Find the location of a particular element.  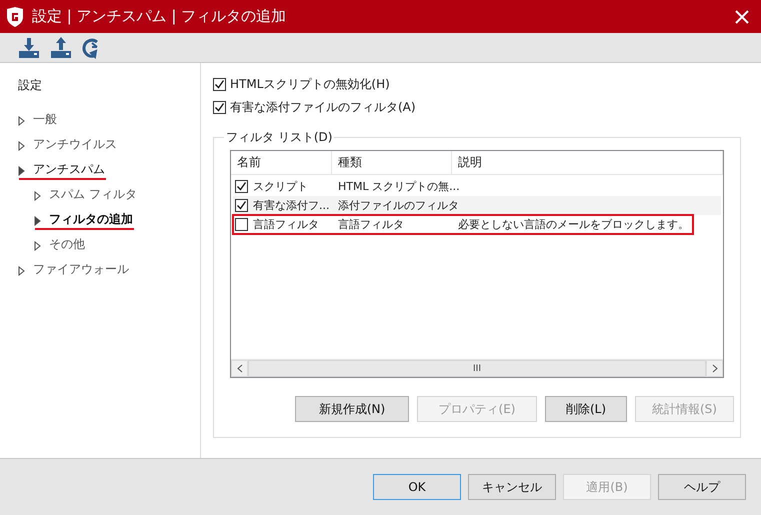

dialog-button: キャンセル is located at coordinates (512, 487).